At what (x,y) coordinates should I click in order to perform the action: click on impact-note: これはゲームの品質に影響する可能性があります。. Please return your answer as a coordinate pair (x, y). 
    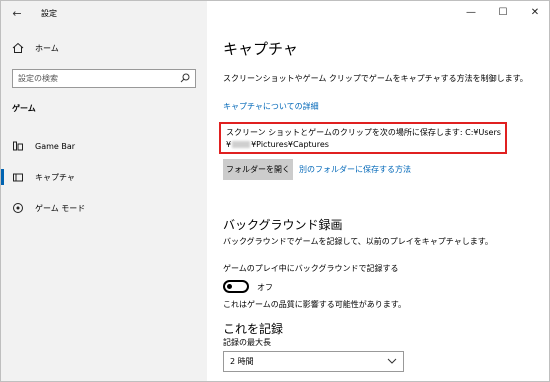
    Looking at the image, I should click on (314, 304).